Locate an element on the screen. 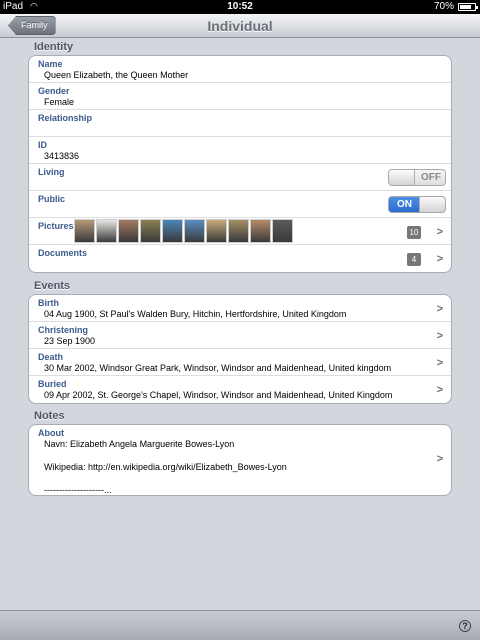  living-toggle: OFF is located at coordinates (417, 177).